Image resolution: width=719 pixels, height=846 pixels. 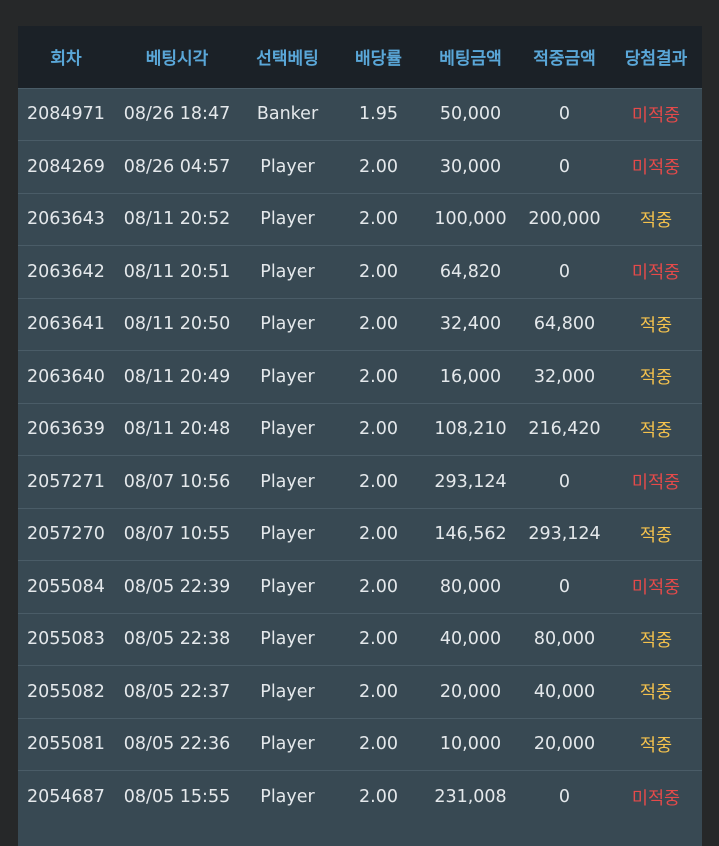 What do you see at coordinates (564, 324) in the screenshot?
I see `win-amount-cell: 64,800` at bounding box center [564, 324].